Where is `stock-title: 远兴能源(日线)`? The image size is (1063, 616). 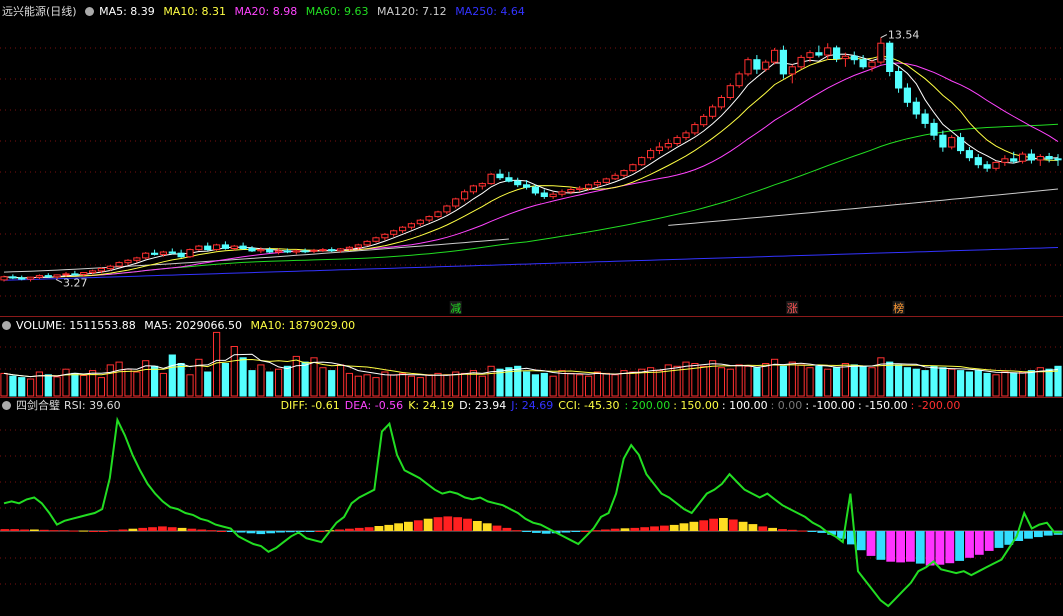
stock-title: 远兴能源(日线) is located at coordinates (39, 11).